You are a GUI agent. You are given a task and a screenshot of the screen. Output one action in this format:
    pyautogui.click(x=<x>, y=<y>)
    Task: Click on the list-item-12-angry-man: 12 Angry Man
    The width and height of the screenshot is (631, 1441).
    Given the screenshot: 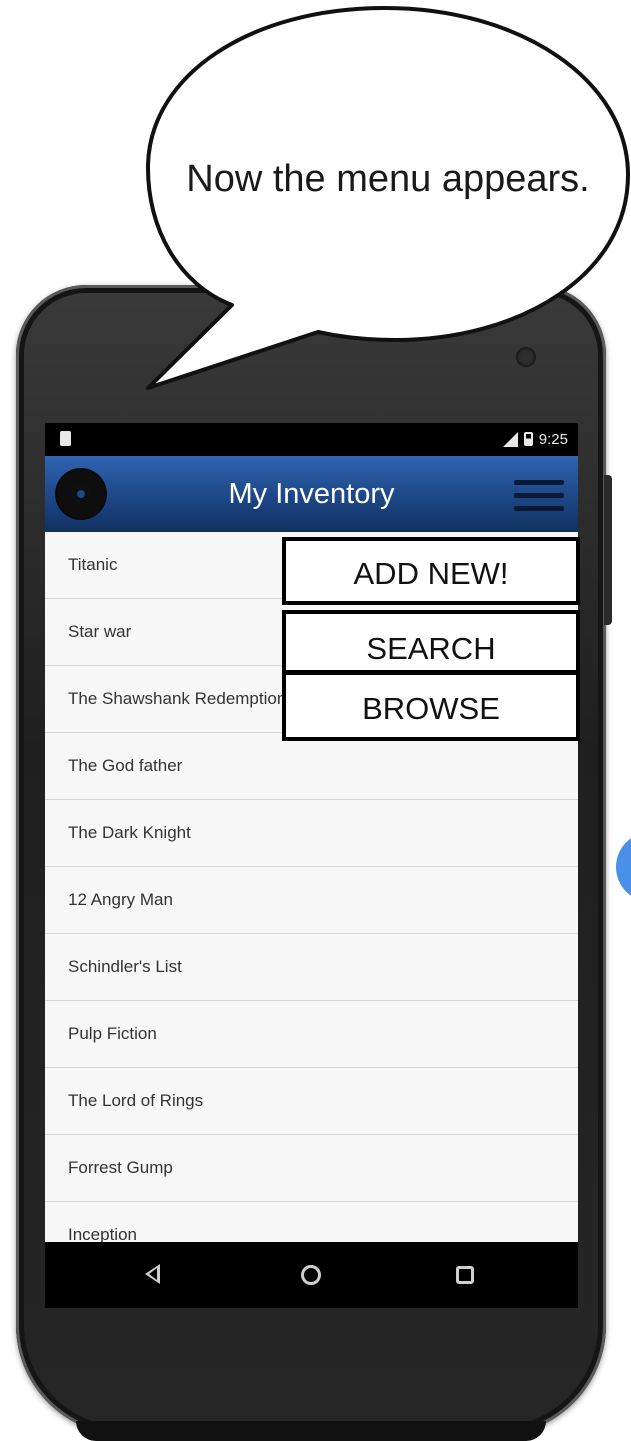 What is the action you would take?
    pyautogui.click(x=311, y=900)
    